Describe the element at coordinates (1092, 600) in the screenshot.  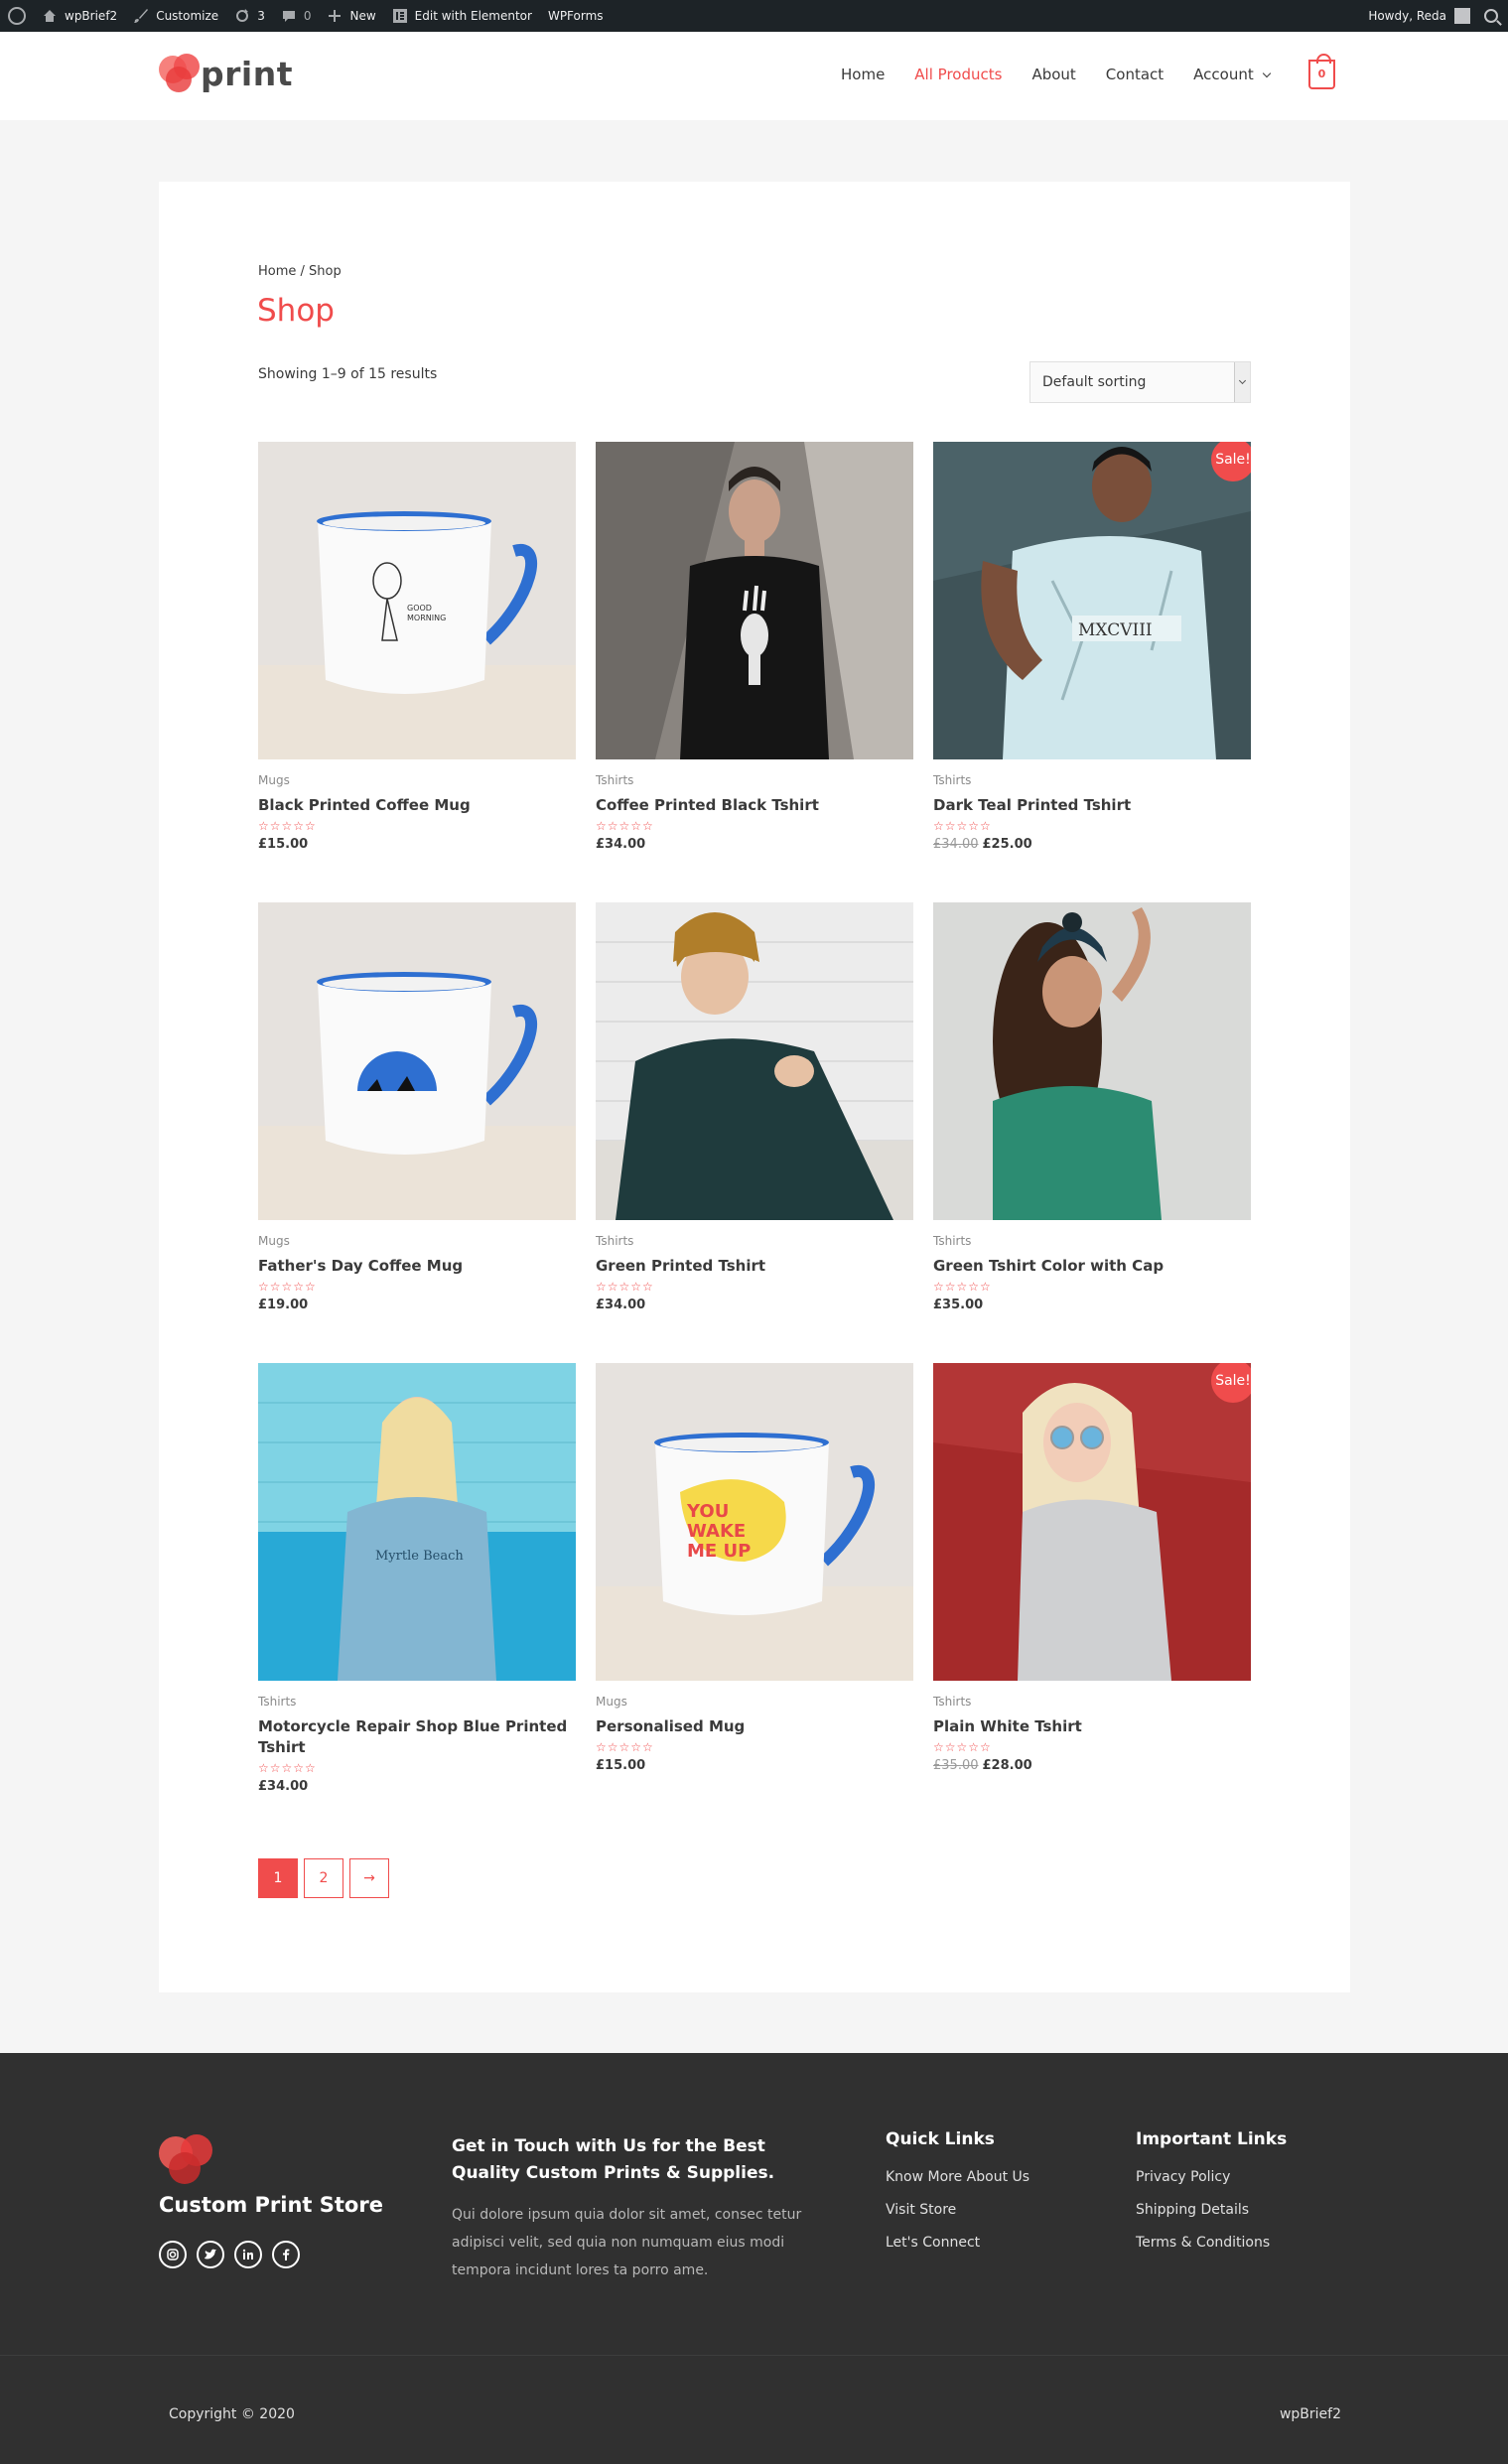
I see `product-image: MXCVIII Sale!` at that location.